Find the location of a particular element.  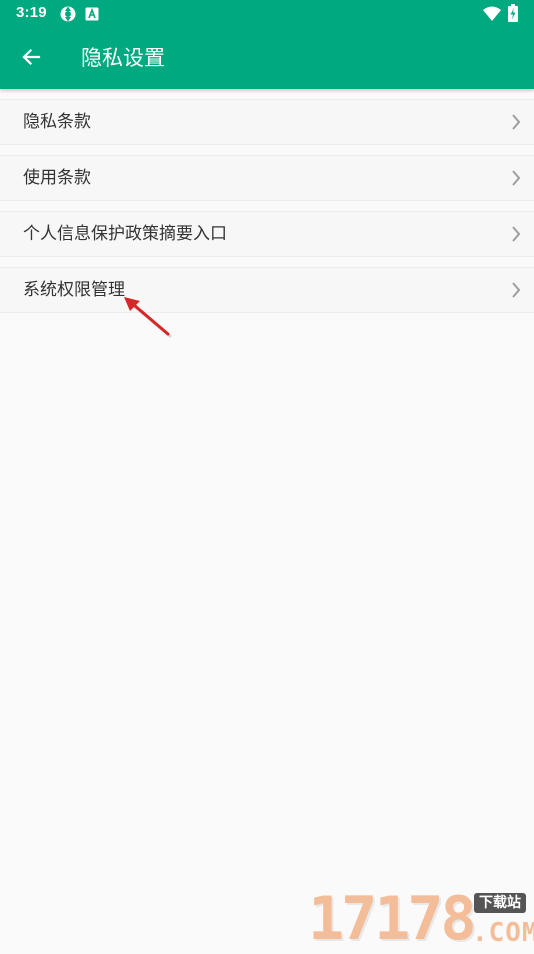

arrow-left-icon is located at coordinates (31, 59).